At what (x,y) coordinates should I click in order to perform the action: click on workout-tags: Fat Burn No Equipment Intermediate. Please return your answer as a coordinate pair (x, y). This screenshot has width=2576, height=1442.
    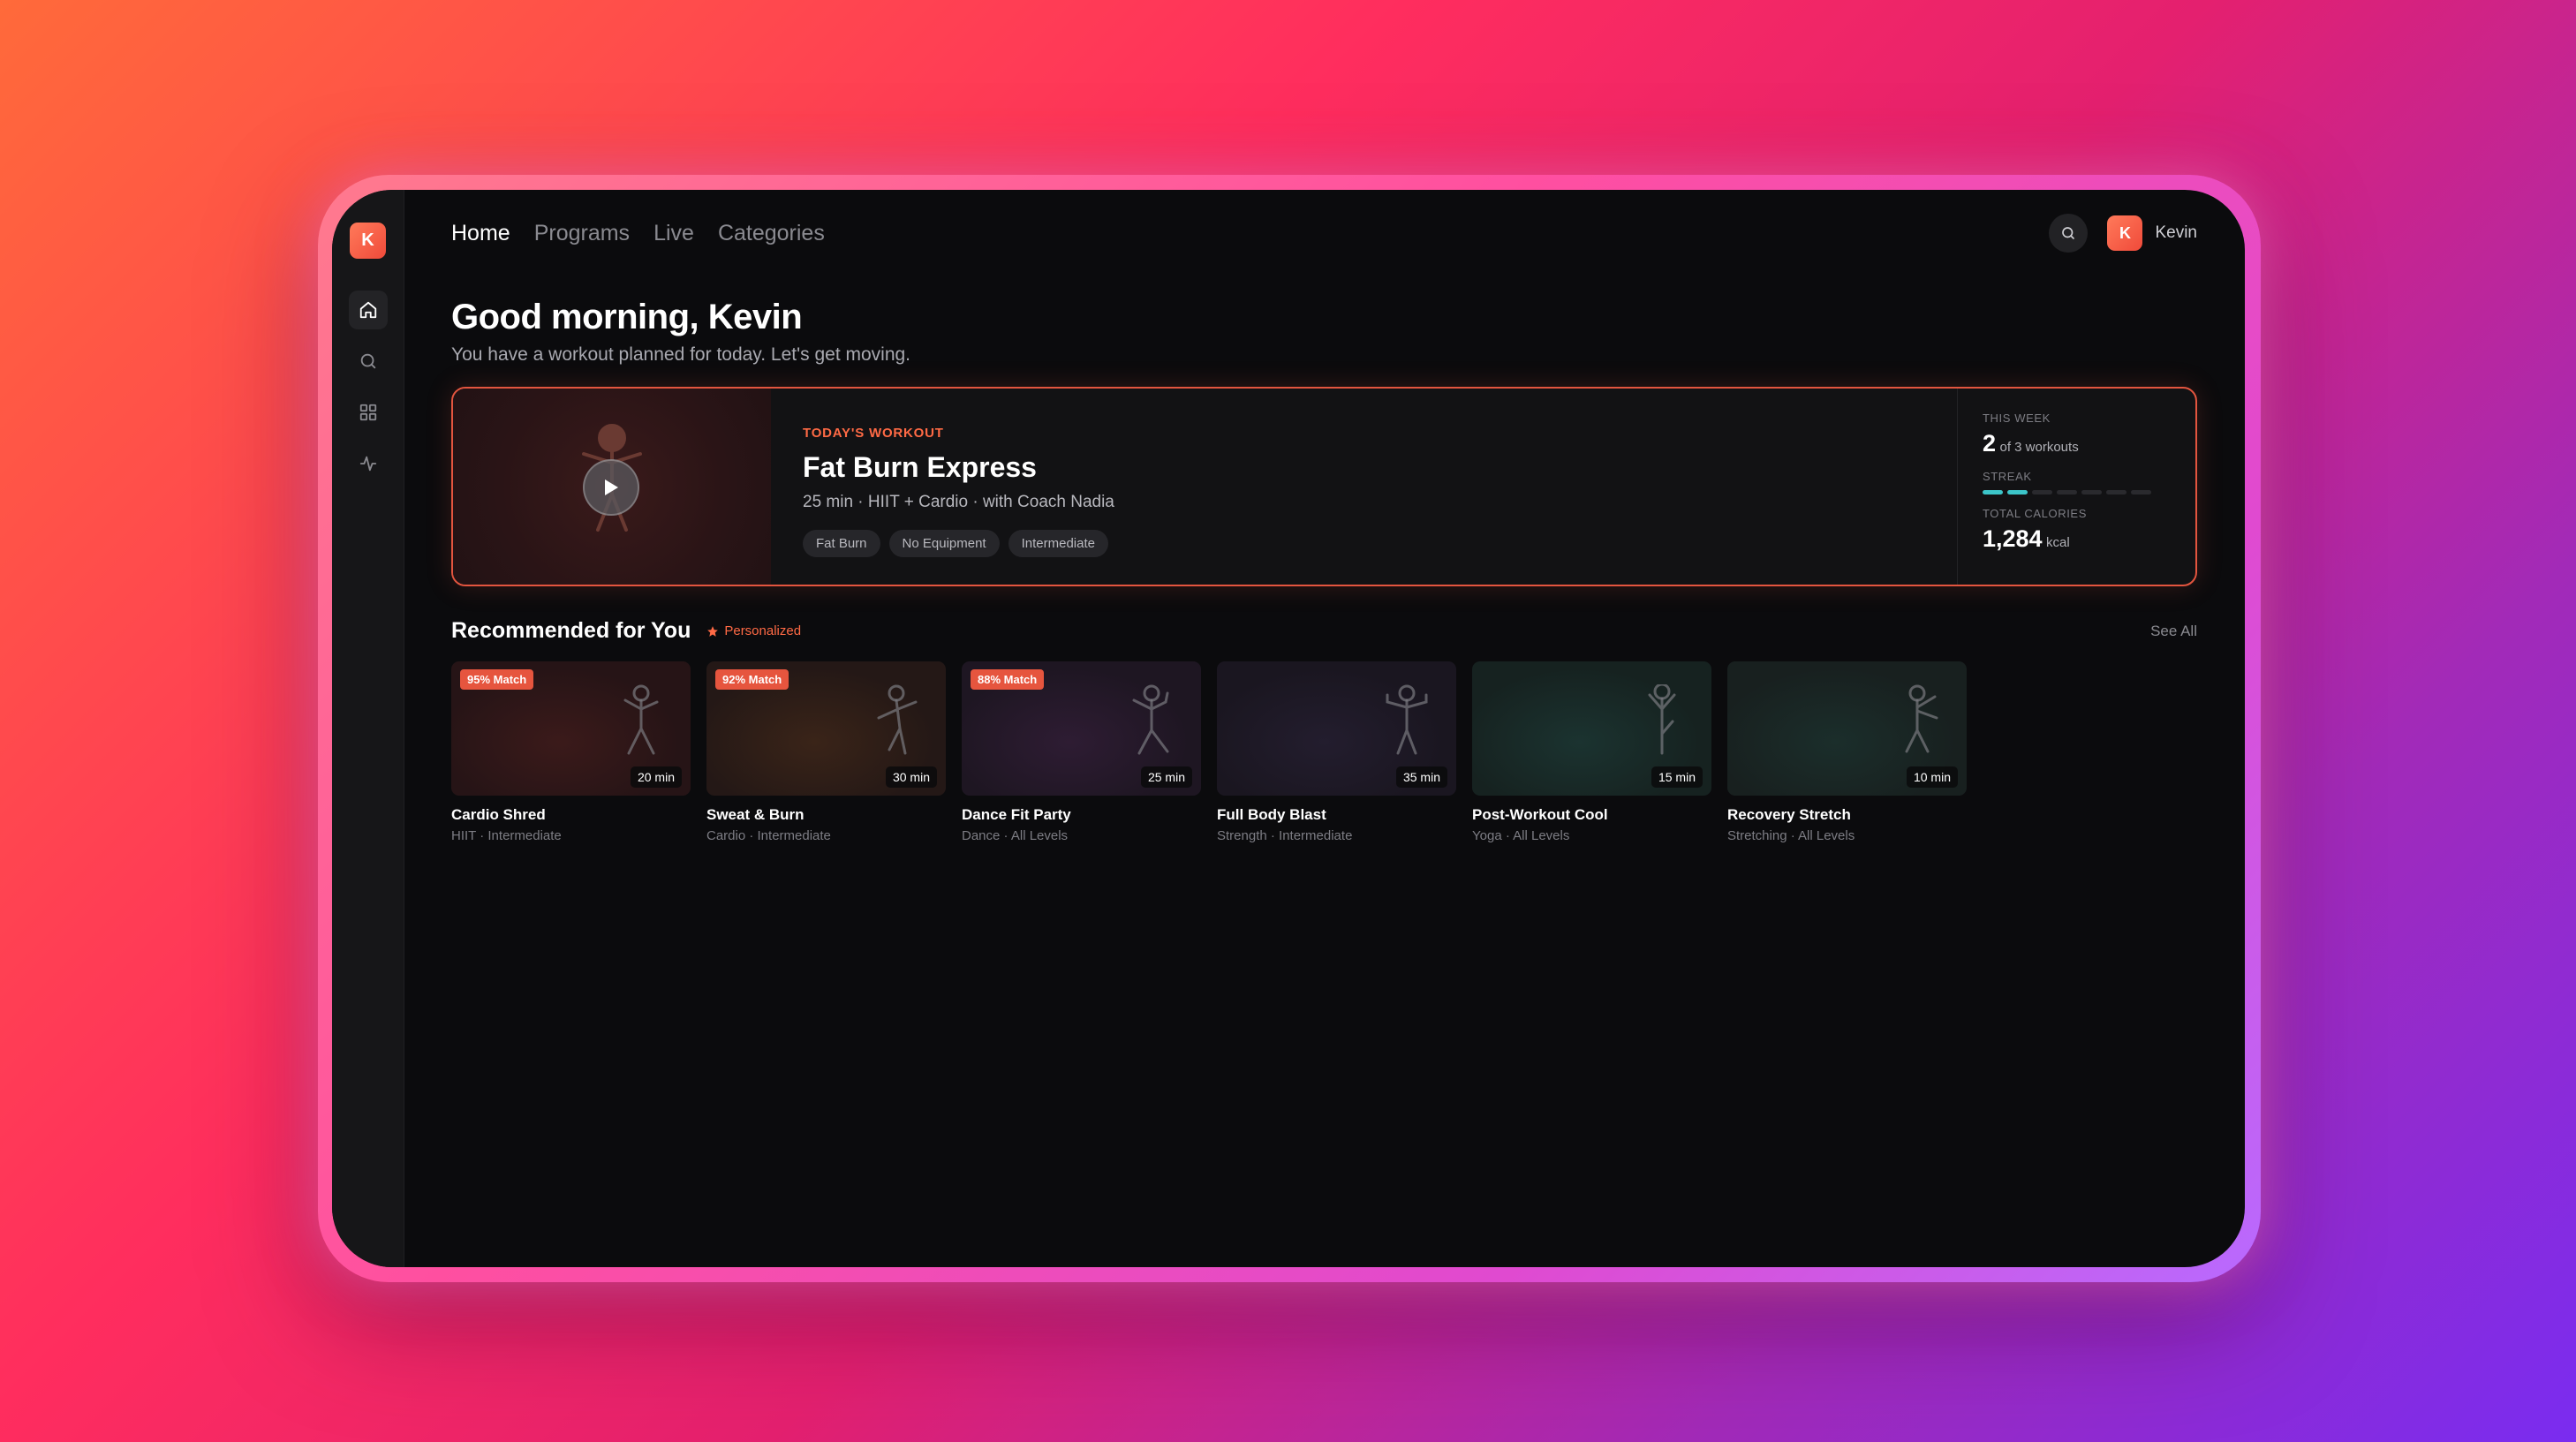
    Looking at the image, I should click on (1364, 543).